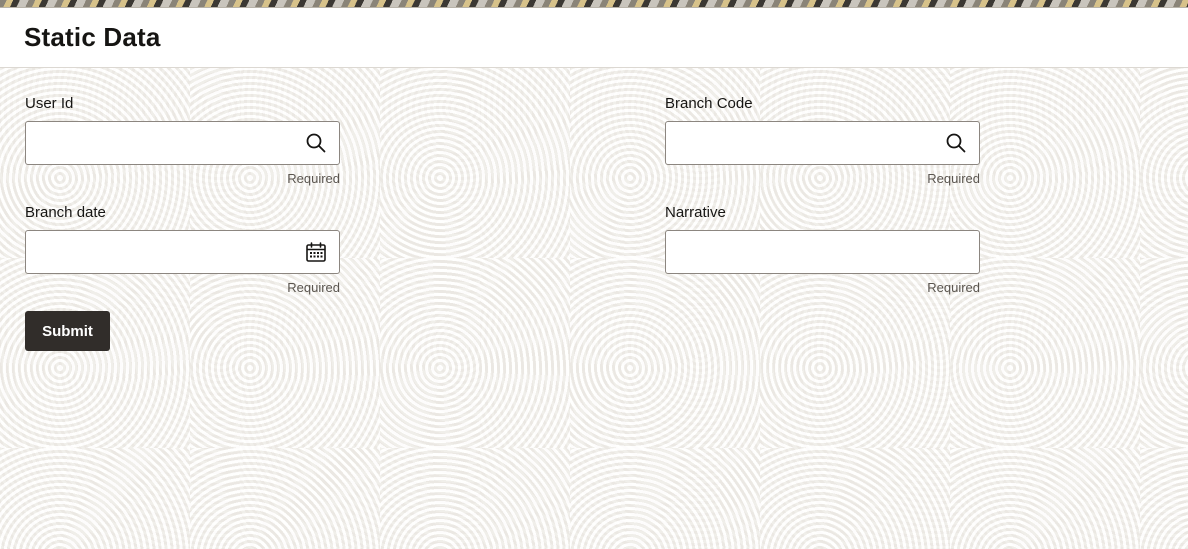  I want to click on branch-date-required-text: Required, so click(313, 287).